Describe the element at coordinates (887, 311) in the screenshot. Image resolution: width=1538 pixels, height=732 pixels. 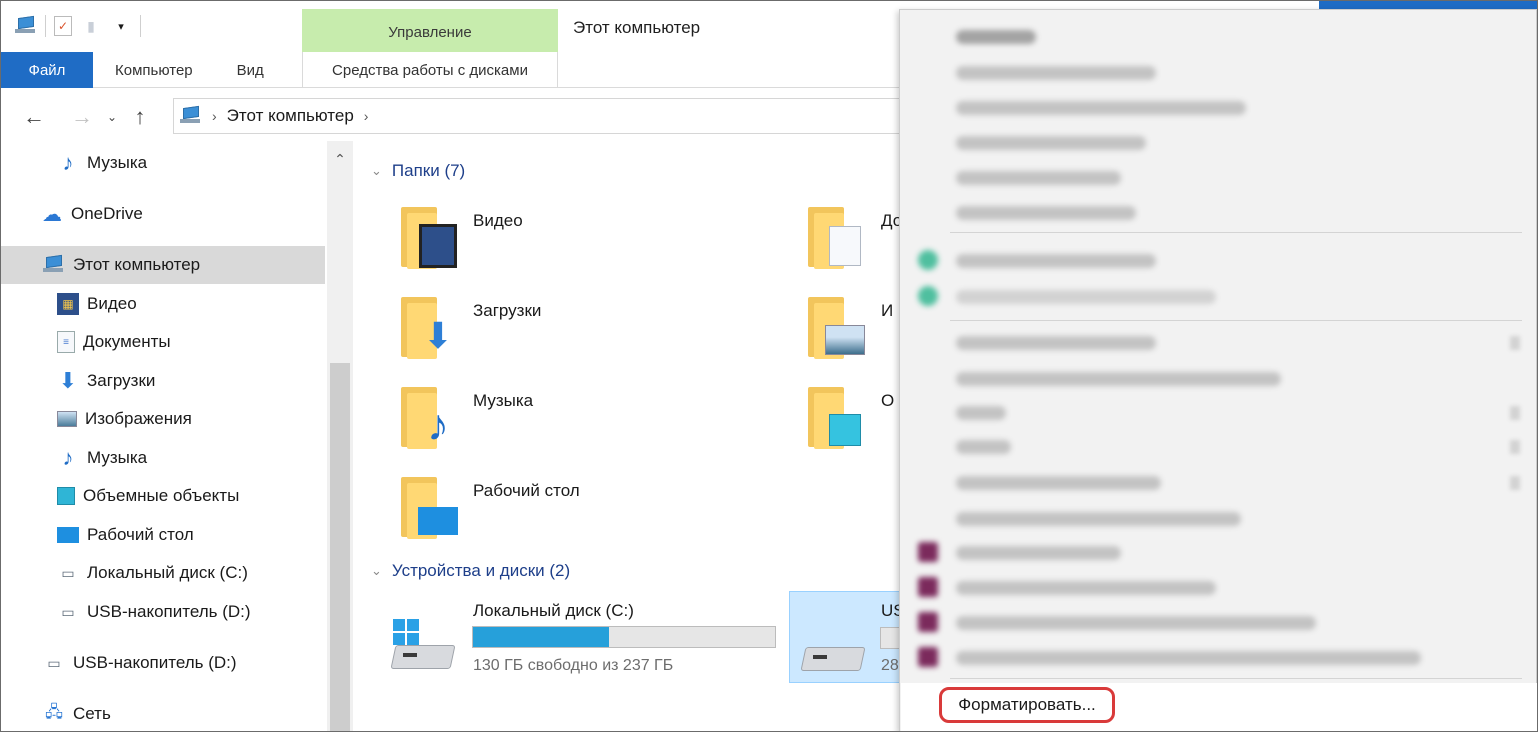
I see `folder-label: И` at that location.